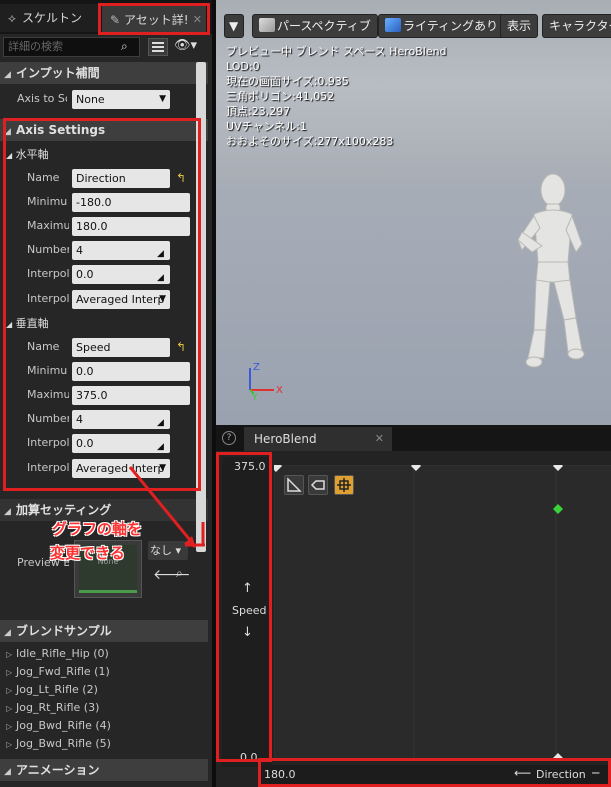  Describe the element at coordinates (97, 529) in the screenshot. I see `annotation-line-1: グラフの軸を` at that location.